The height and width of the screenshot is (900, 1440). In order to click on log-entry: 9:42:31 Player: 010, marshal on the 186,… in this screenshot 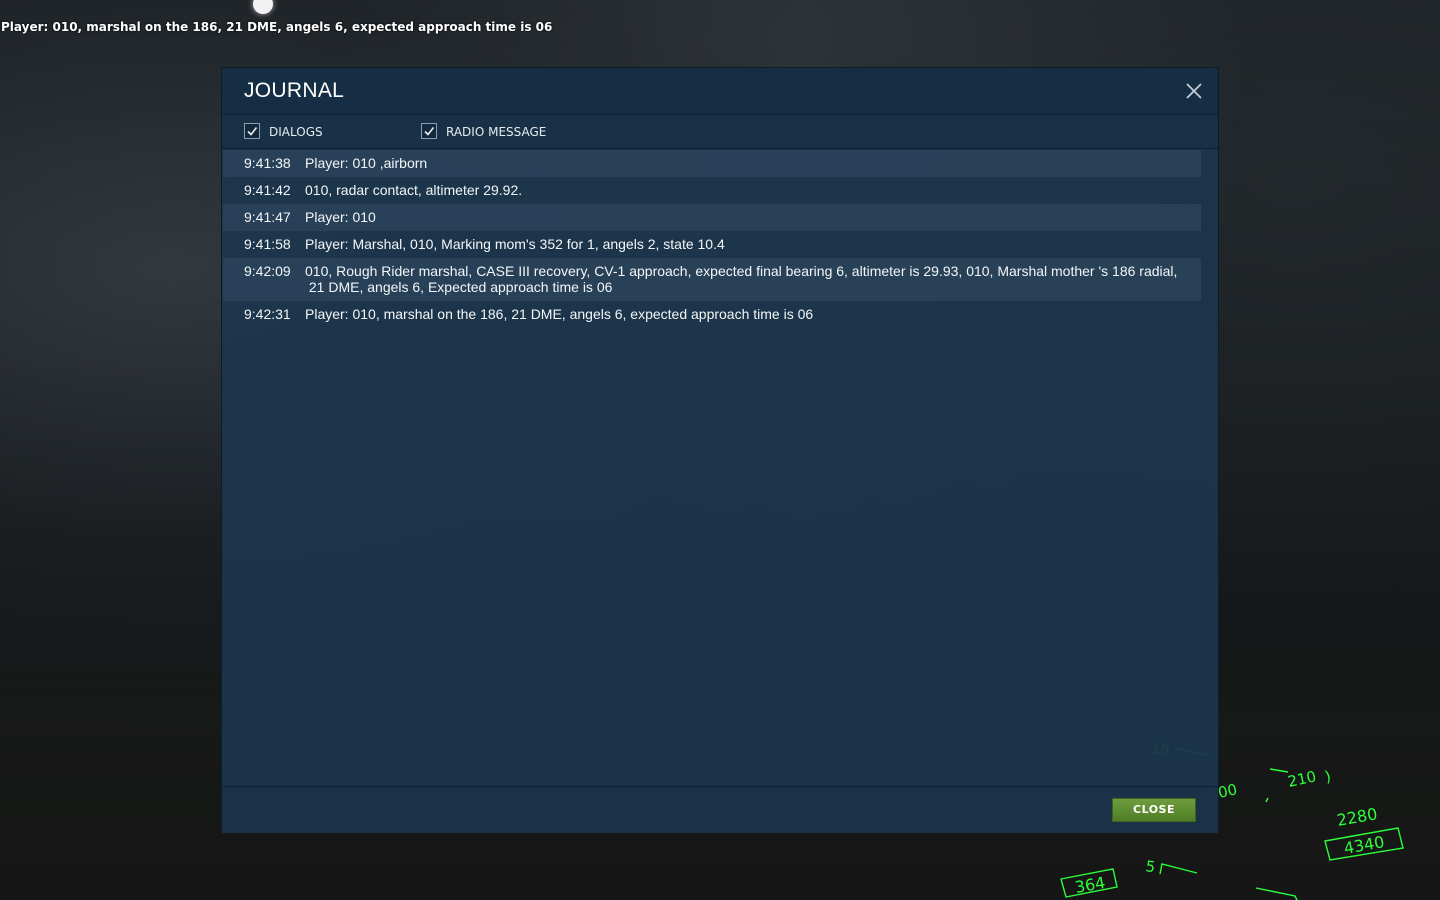, I will do `click(712, 314)`.